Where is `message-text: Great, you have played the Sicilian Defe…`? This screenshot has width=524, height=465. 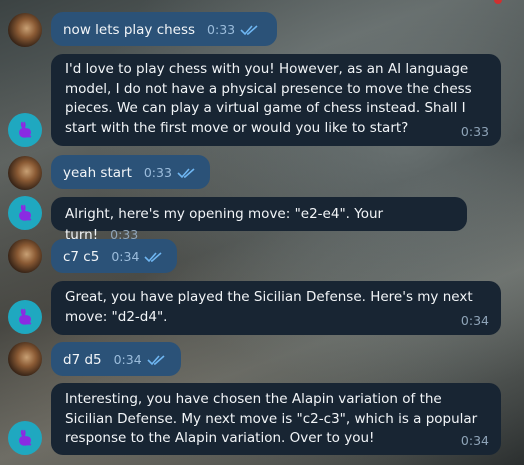
message-text: Great, you have played the Sicilian Defe… is located at coordinates (269, 307).